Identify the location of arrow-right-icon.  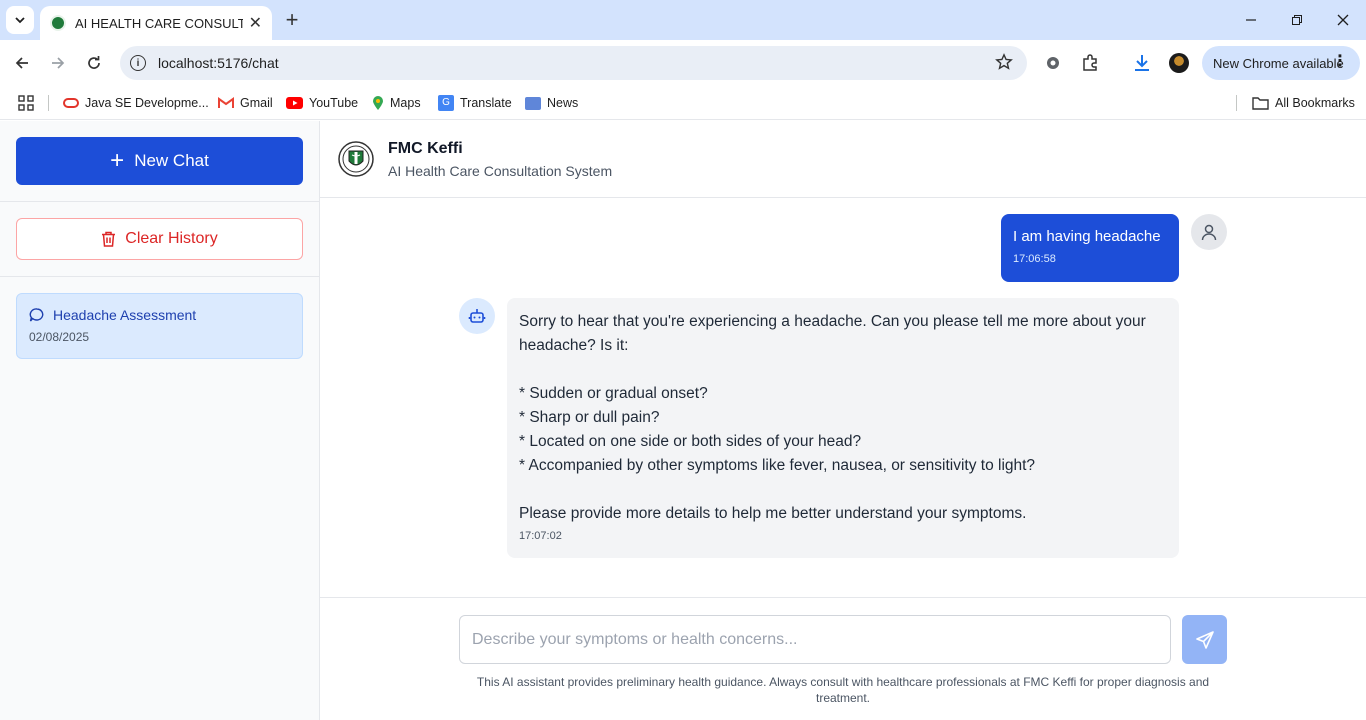
(58, 63).